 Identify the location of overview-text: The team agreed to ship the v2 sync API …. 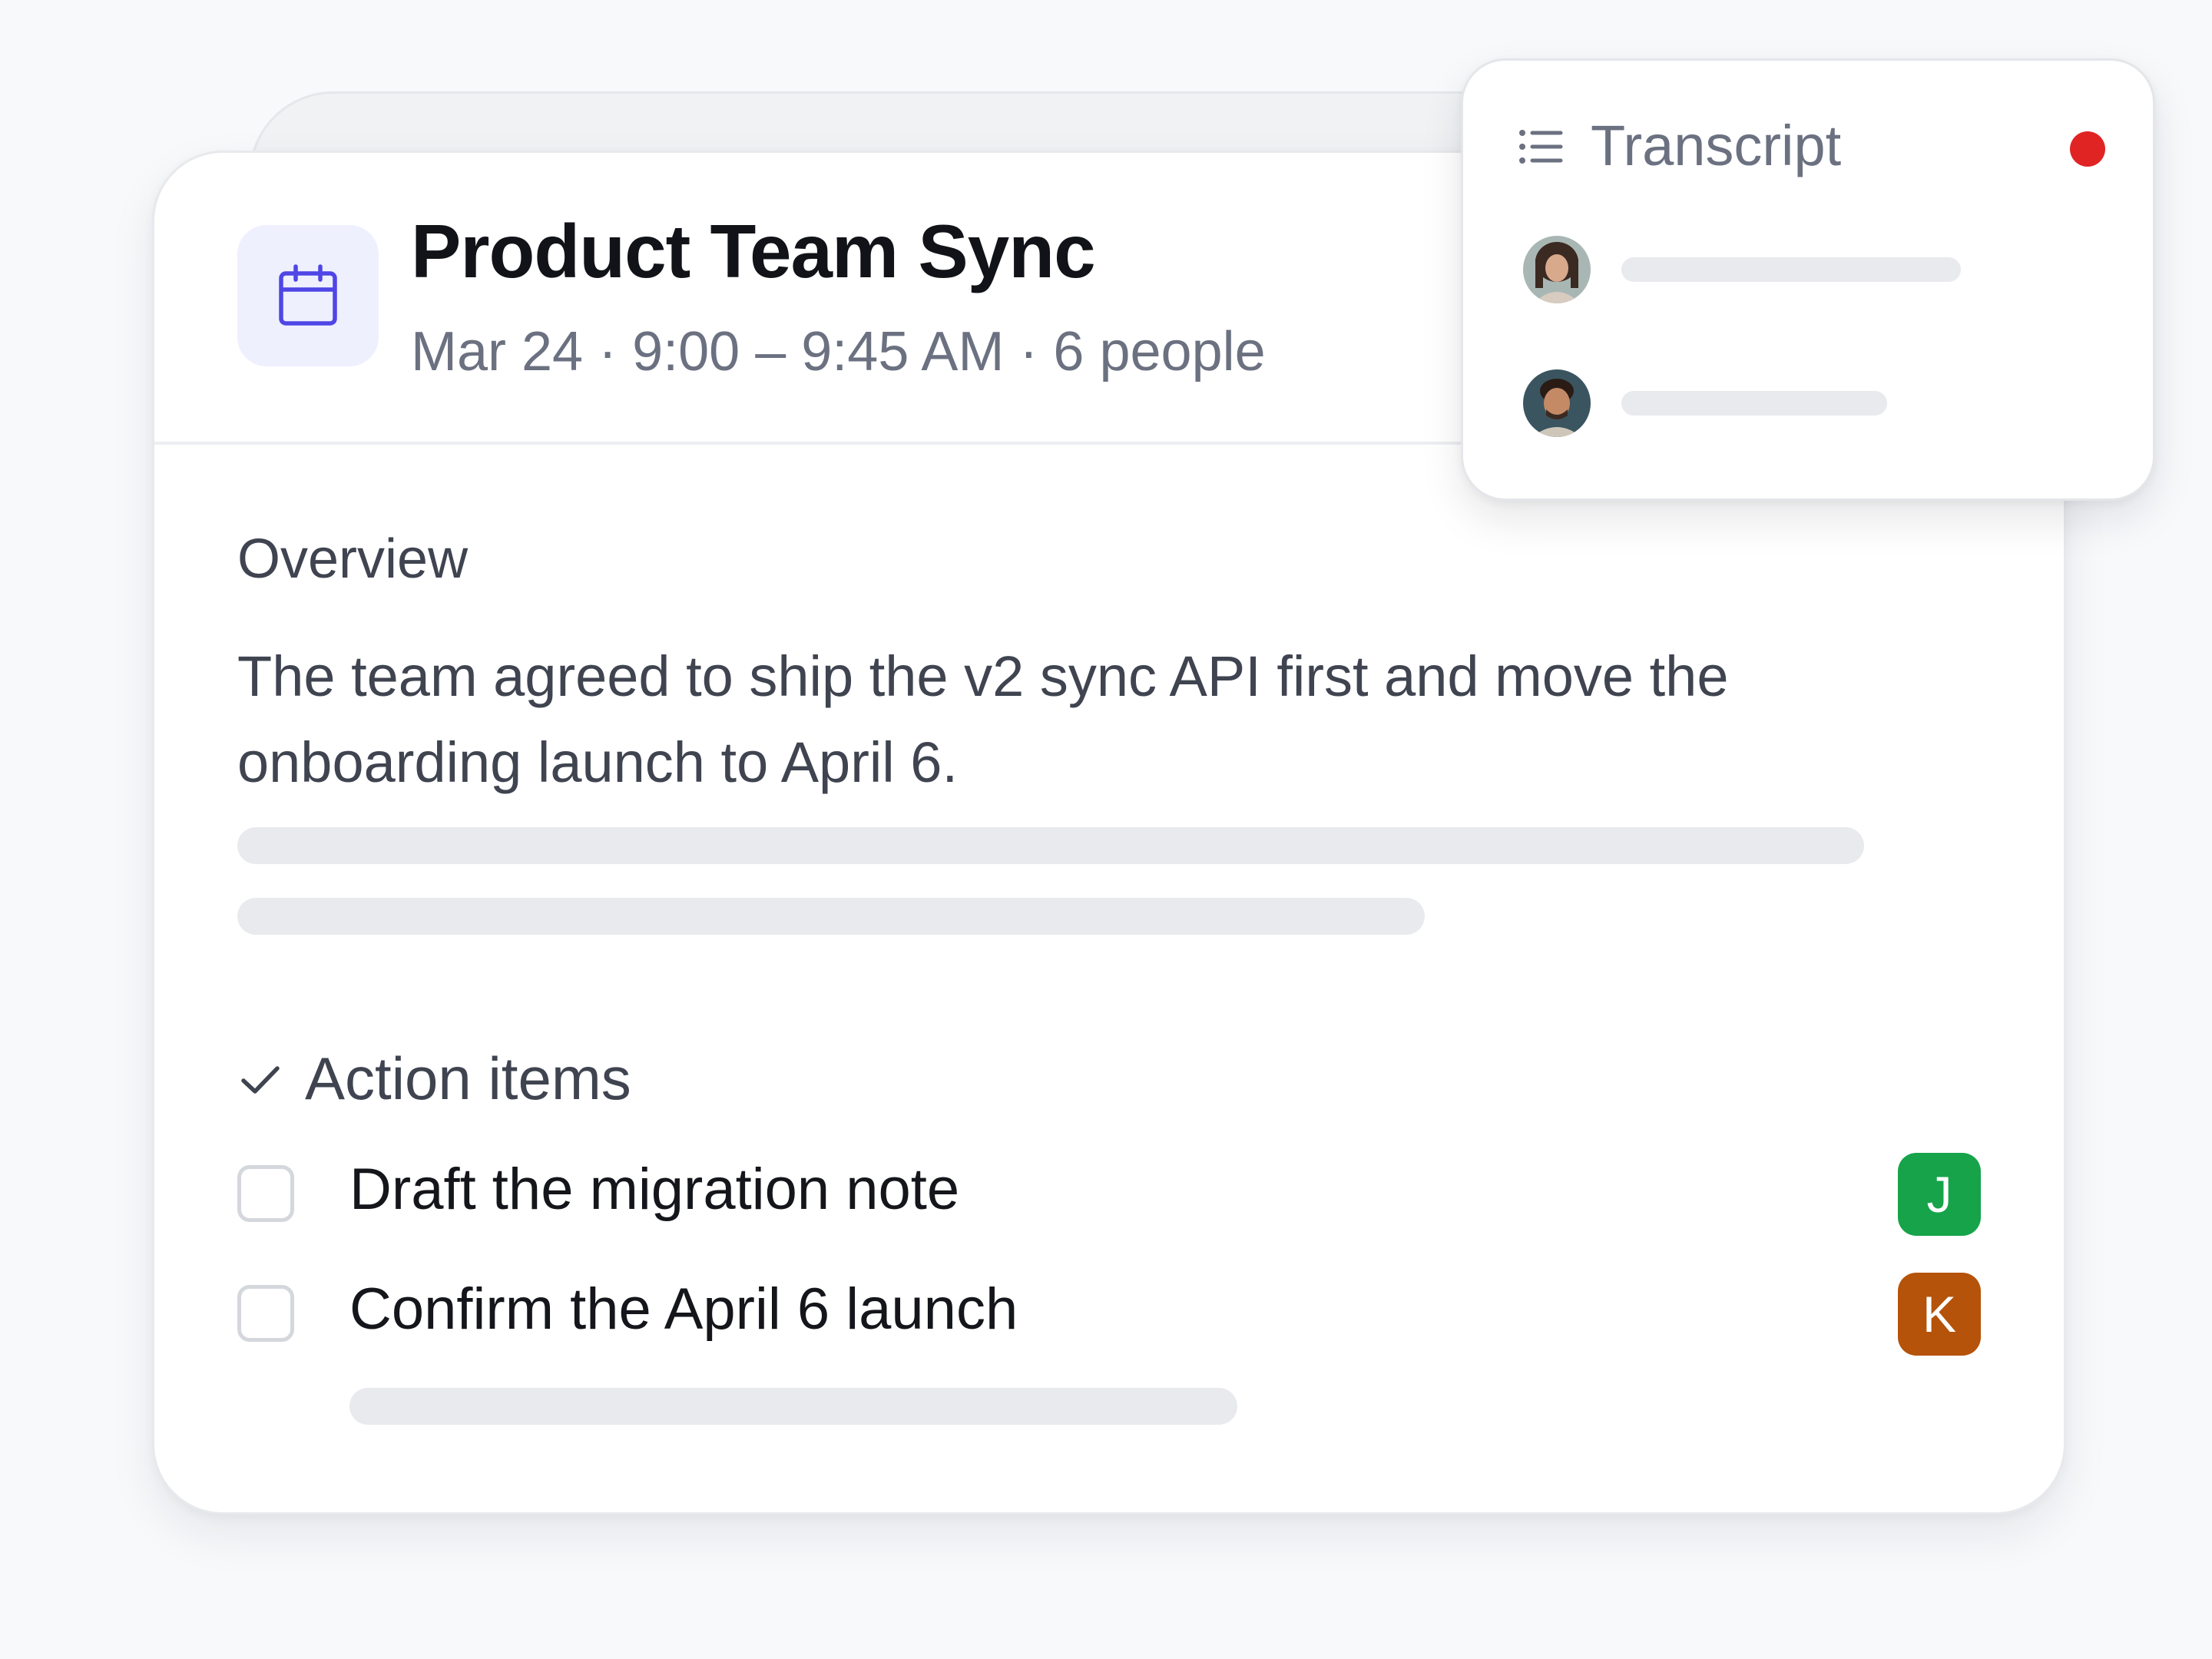
(983, 719).